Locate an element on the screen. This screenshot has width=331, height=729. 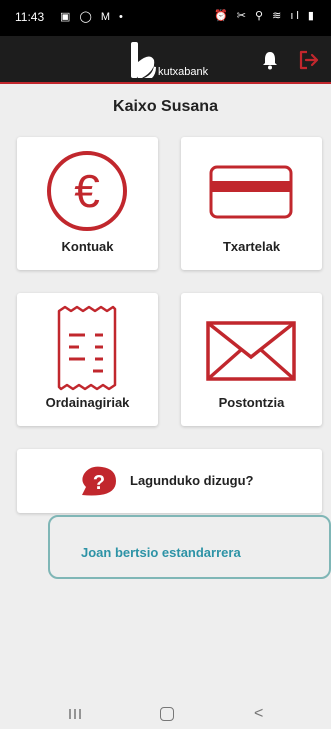
status-bar: 11:43 ▣ ◯ M • ⏰ ✂ ⚲ ≋ ıl ▮ is located at coordinates (165, 18).